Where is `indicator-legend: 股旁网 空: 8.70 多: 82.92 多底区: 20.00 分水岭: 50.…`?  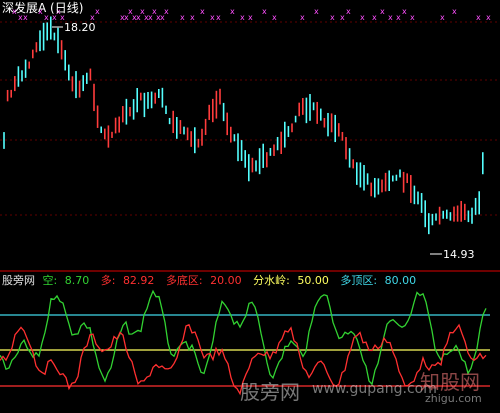 indicator-legend: 股旁网 空: 8.70 多: 82.92 多底区: 20.00 分水岭: 50.… is located at coordinates (213, 280).